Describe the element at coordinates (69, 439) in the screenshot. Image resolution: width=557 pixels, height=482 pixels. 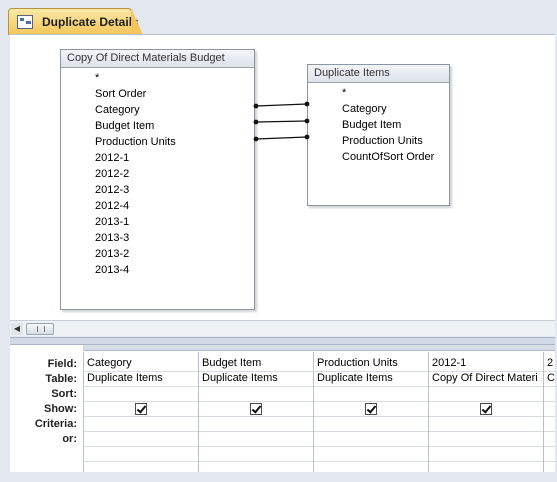
I see `row-label-or: or:` at that location.